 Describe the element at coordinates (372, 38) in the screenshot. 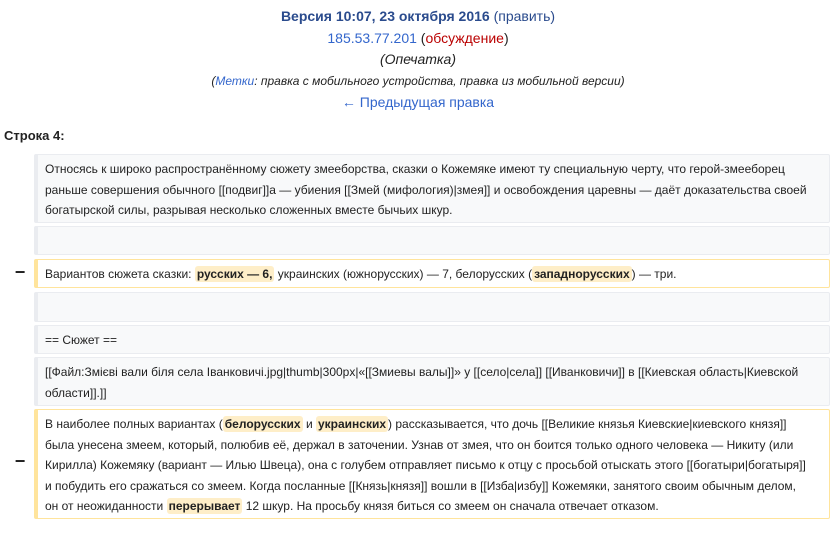

I see `ip-address-link: 185.53.77.201` at that location.